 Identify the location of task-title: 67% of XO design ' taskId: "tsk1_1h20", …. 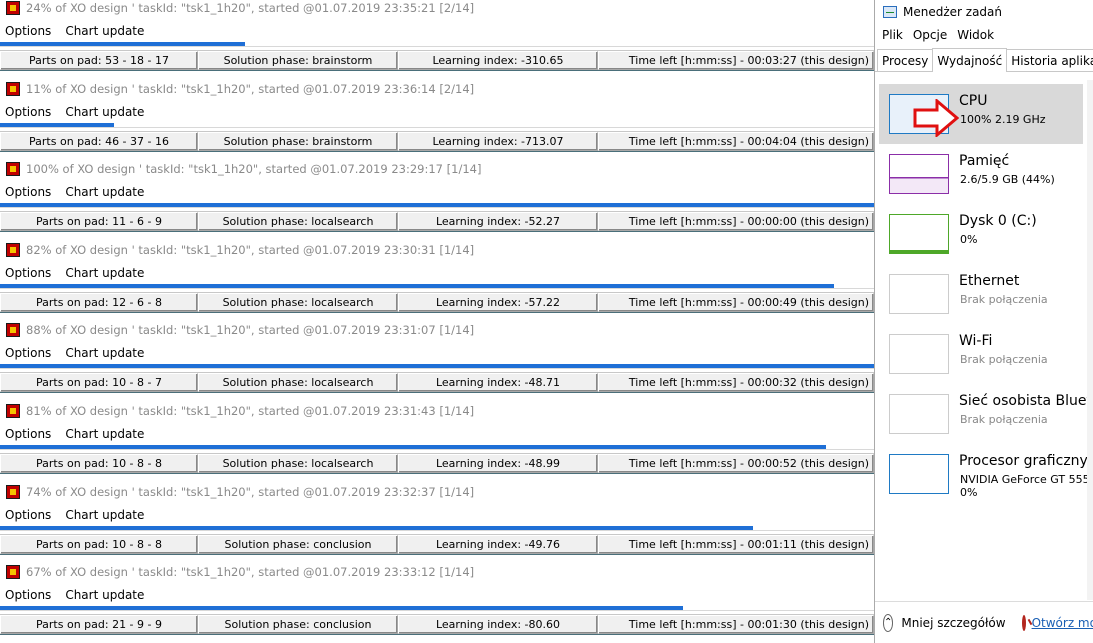
(250, 572).